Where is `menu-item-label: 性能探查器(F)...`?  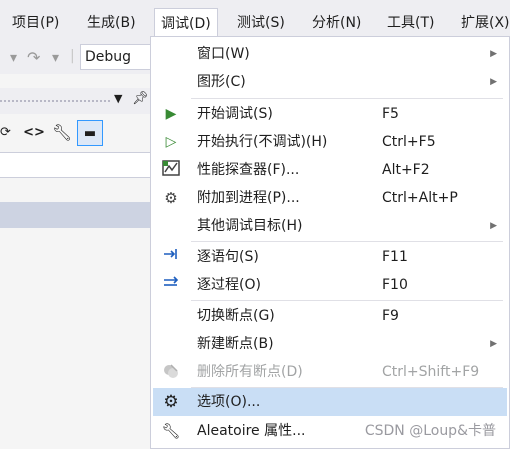
menu-item-label: 性能探查器(F)... is located at coordinates (248, 170).